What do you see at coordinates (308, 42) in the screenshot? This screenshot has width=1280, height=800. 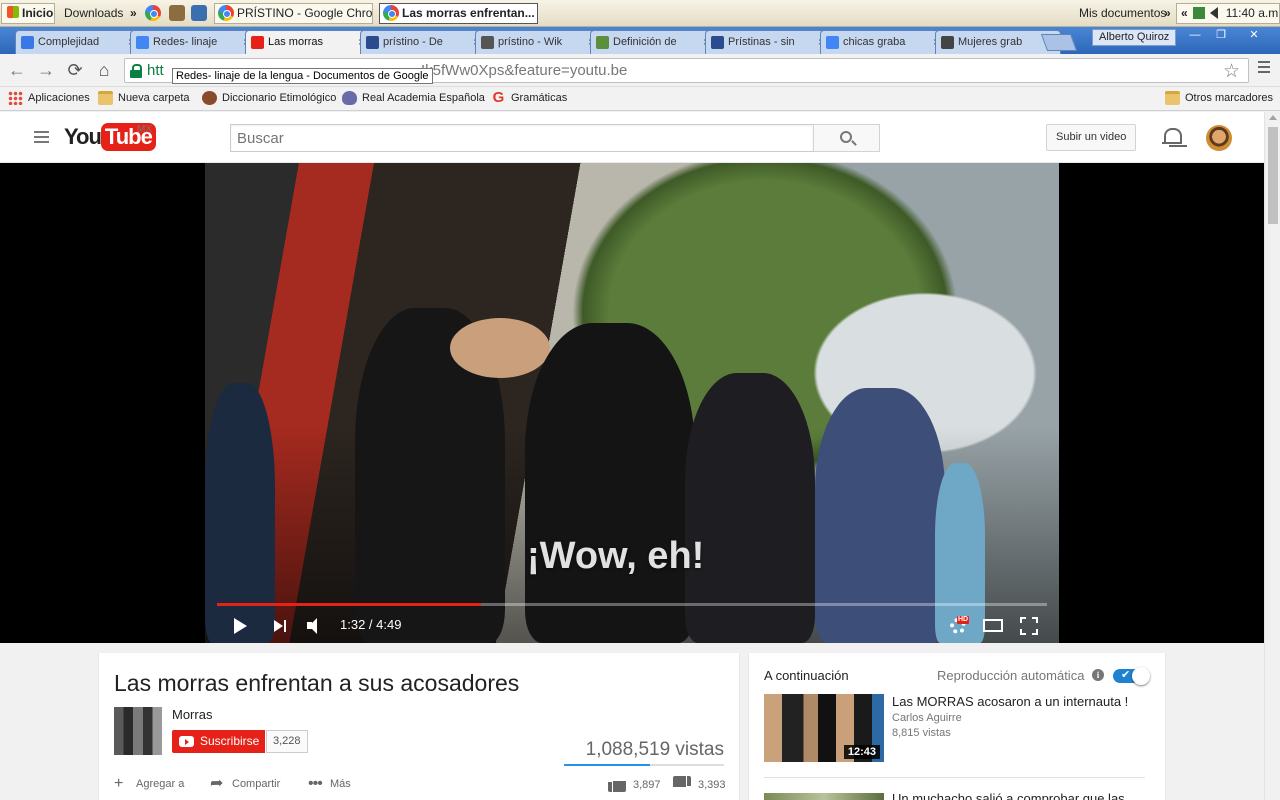 I see `browser-tab: Las morras×` at bounding box center [308, 42].